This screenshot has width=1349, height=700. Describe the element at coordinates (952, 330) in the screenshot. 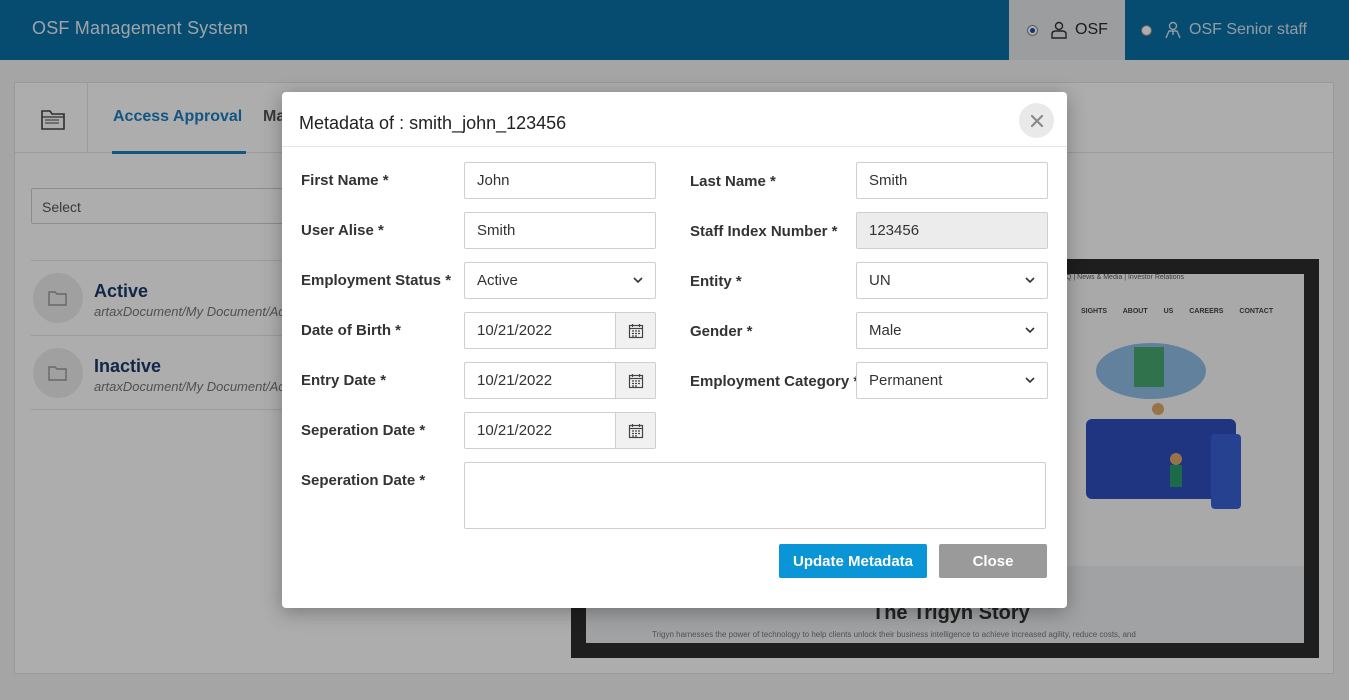

I see `gender-select: Male` at that location.